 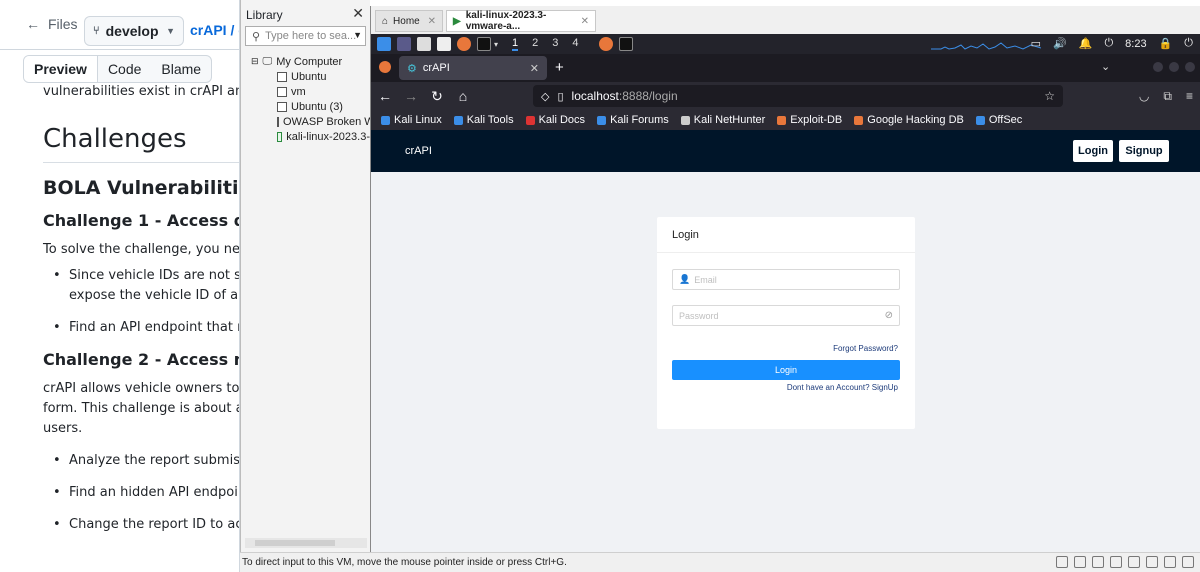 I want to click on minimize-icon, so click(x=1158, y=67).